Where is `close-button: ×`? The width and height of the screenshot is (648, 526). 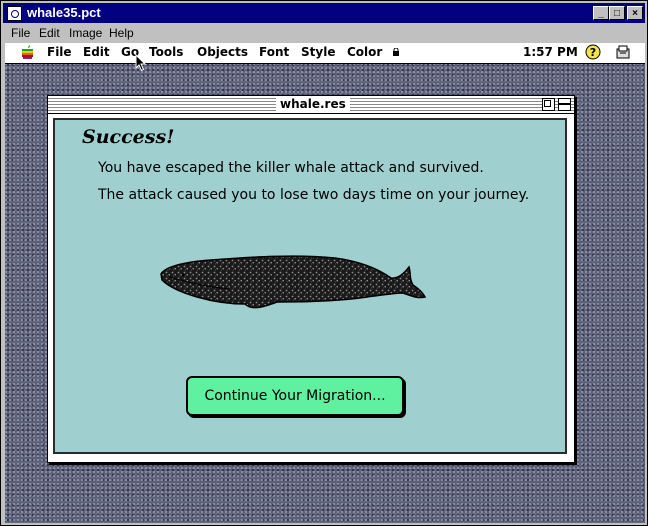
close-button: × is located at coordinates (635, 13).